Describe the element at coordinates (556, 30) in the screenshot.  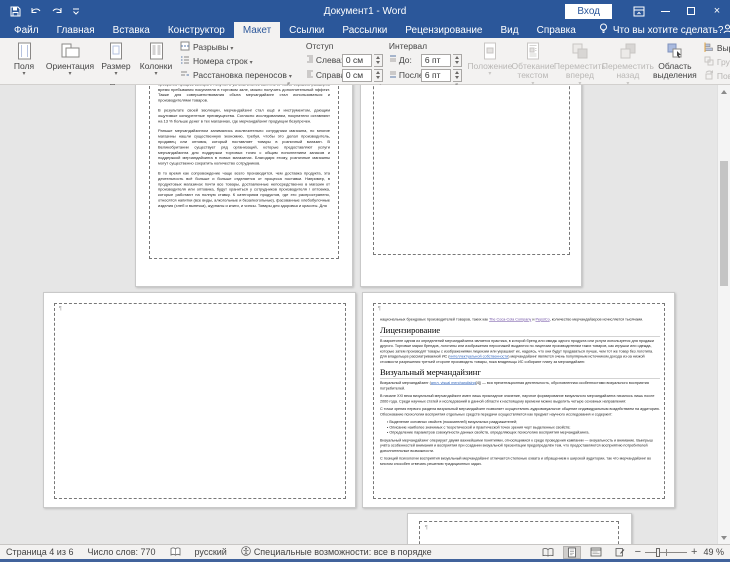
I see `tab-help: Справка` at that location.